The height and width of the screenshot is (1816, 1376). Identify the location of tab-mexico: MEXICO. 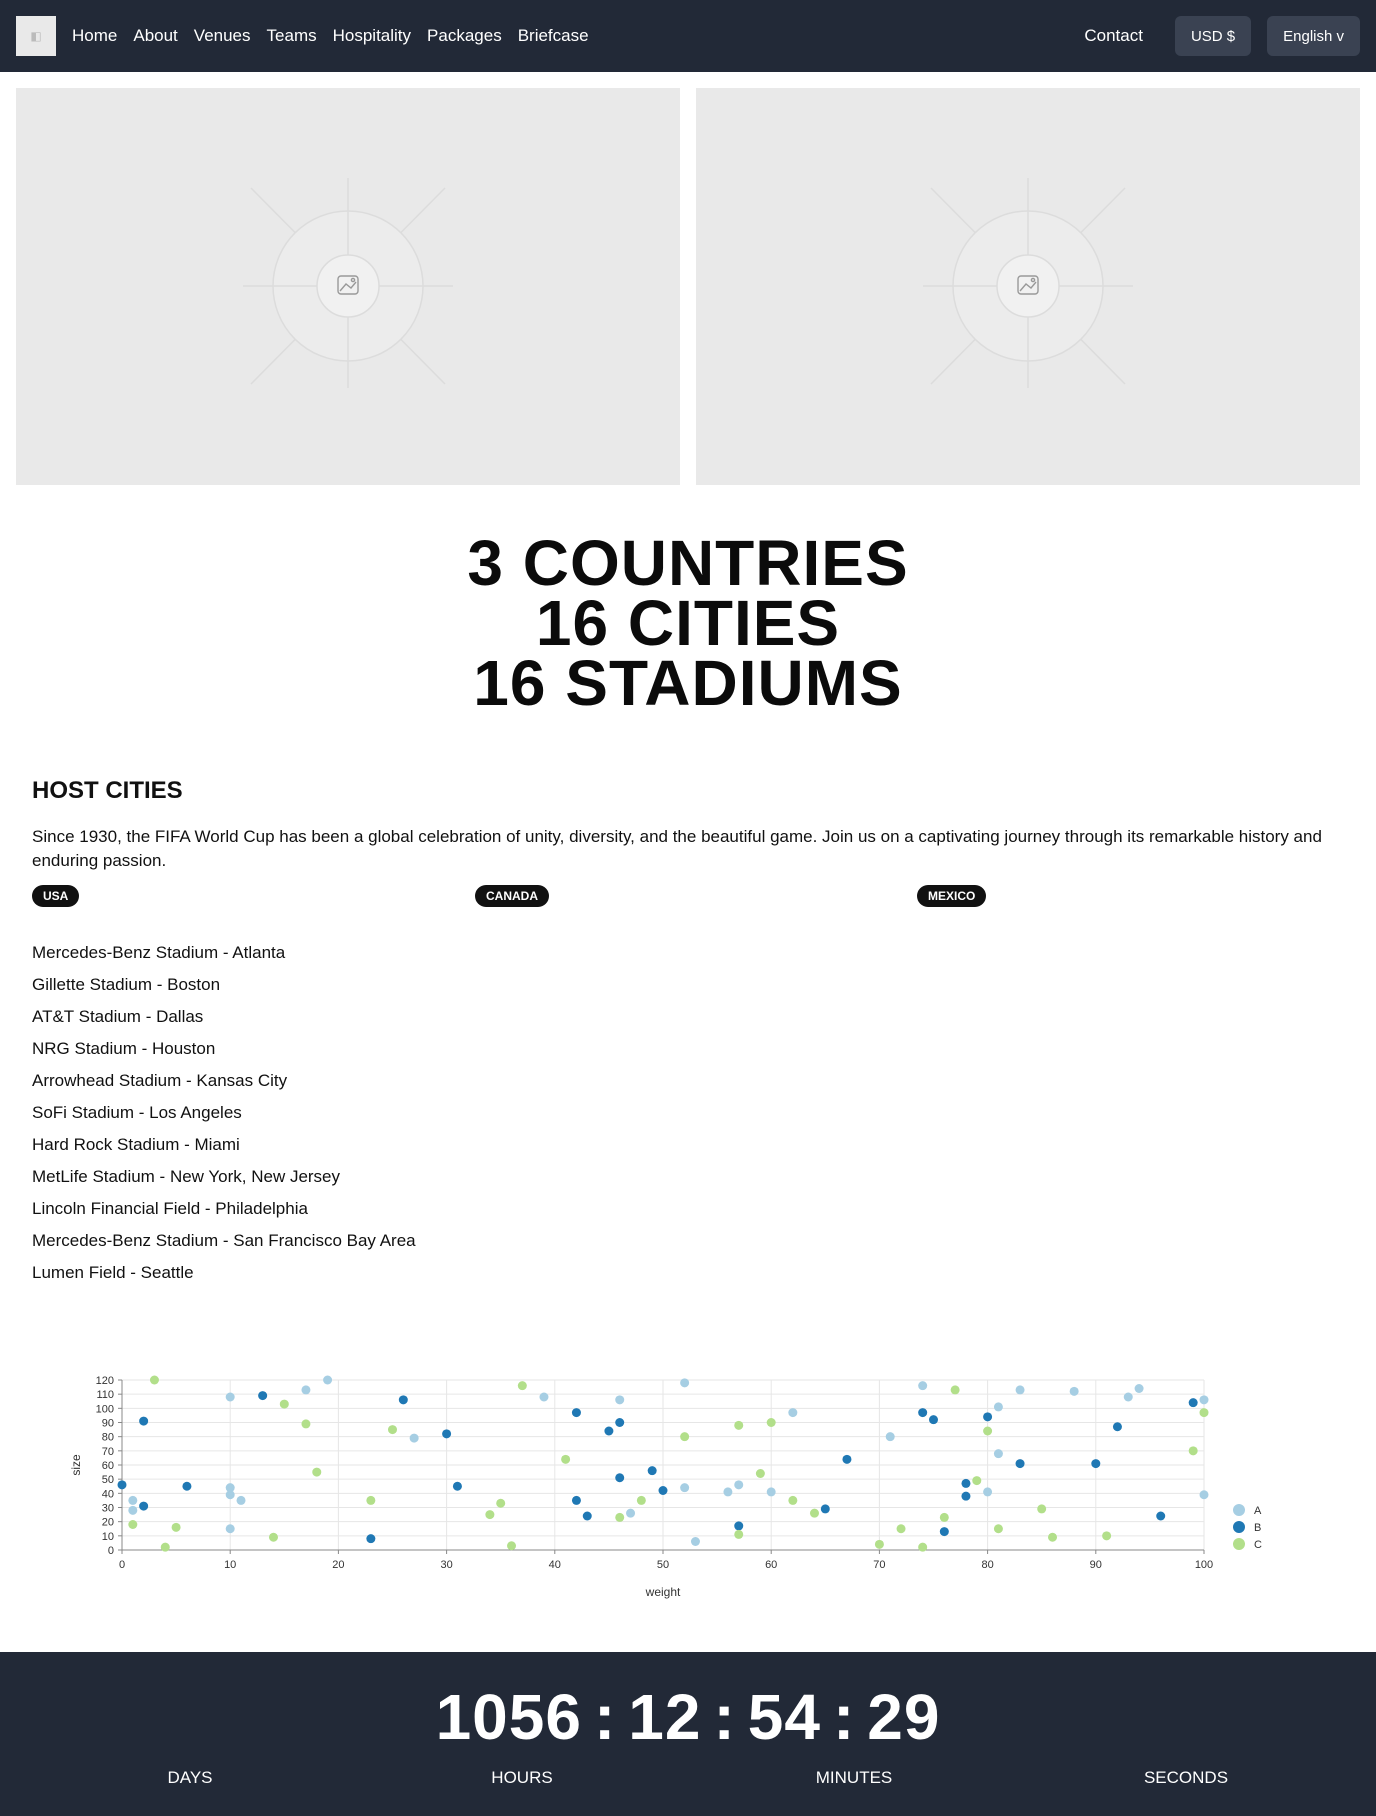
(952, 896).